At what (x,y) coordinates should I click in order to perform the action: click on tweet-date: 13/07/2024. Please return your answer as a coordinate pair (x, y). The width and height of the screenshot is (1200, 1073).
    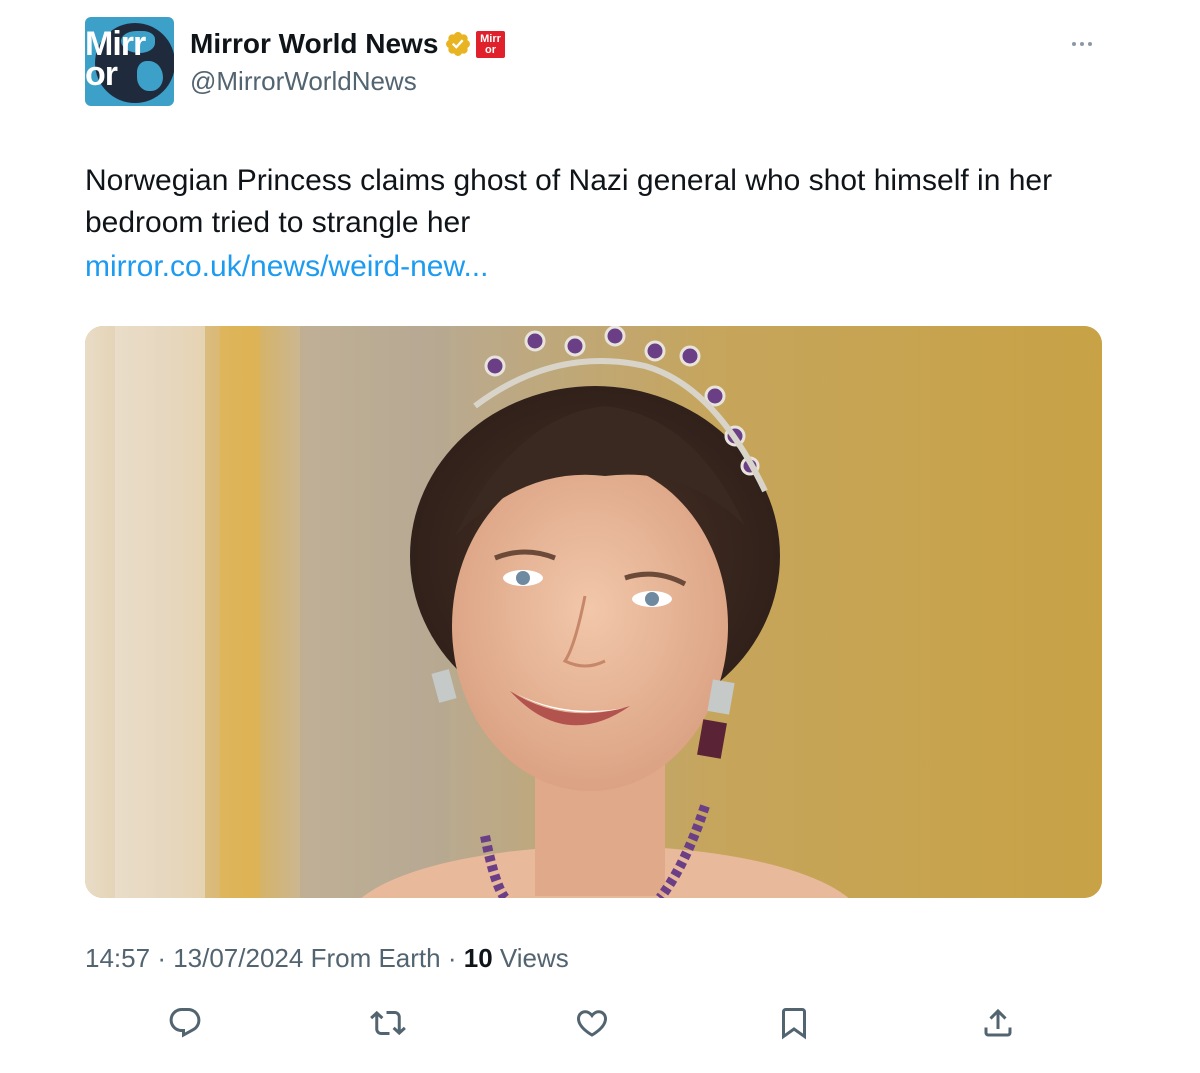
    Looking at the image, I should click on (238, 958).